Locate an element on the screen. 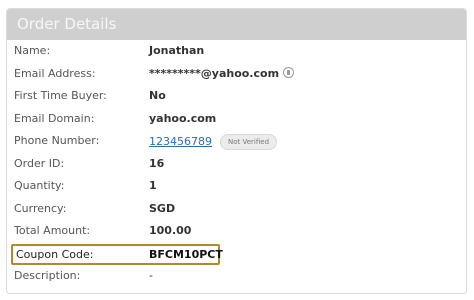  email-address-value: *********@yahoo.com is located at coordinates (214, 73).